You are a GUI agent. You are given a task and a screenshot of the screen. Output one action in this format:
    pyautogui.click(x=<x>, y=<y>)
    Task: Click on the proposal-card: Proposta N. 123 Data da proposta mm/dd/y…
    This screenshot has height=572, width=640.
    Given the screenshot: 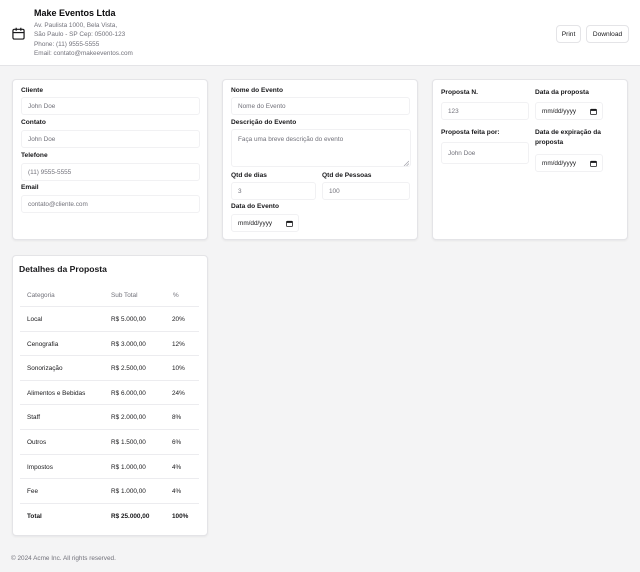 What is the action you would take?
    pyautogui.click(x=530, y=159)
    